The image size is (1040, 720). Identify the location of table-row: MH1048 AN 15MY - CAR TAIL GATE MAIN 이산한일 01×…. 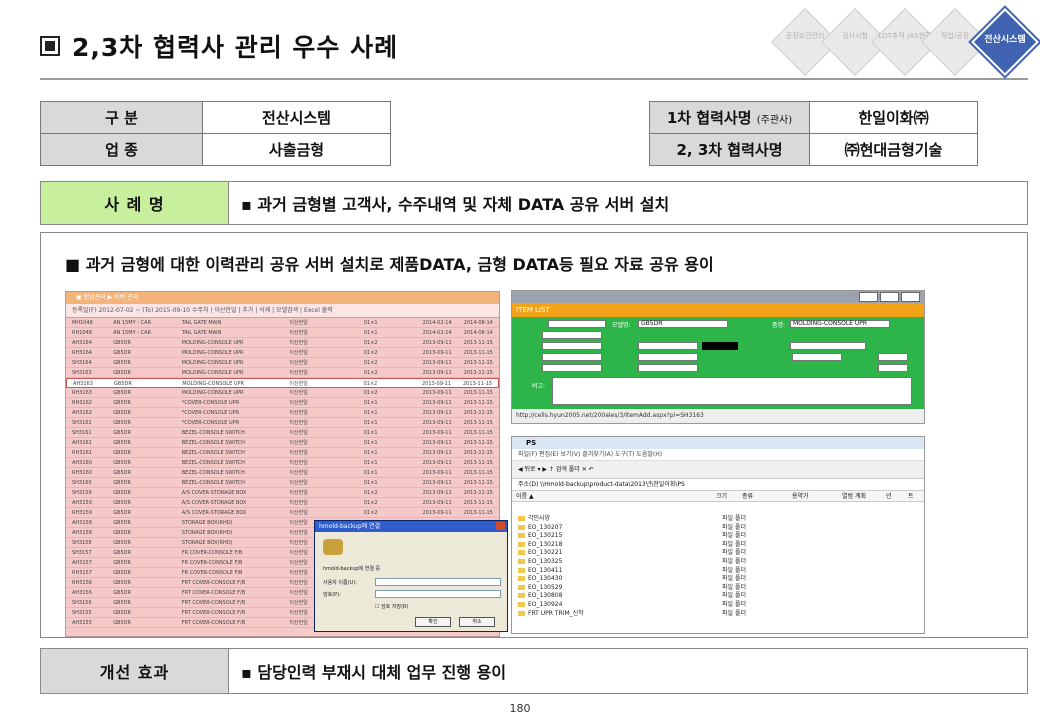
(282, 323).